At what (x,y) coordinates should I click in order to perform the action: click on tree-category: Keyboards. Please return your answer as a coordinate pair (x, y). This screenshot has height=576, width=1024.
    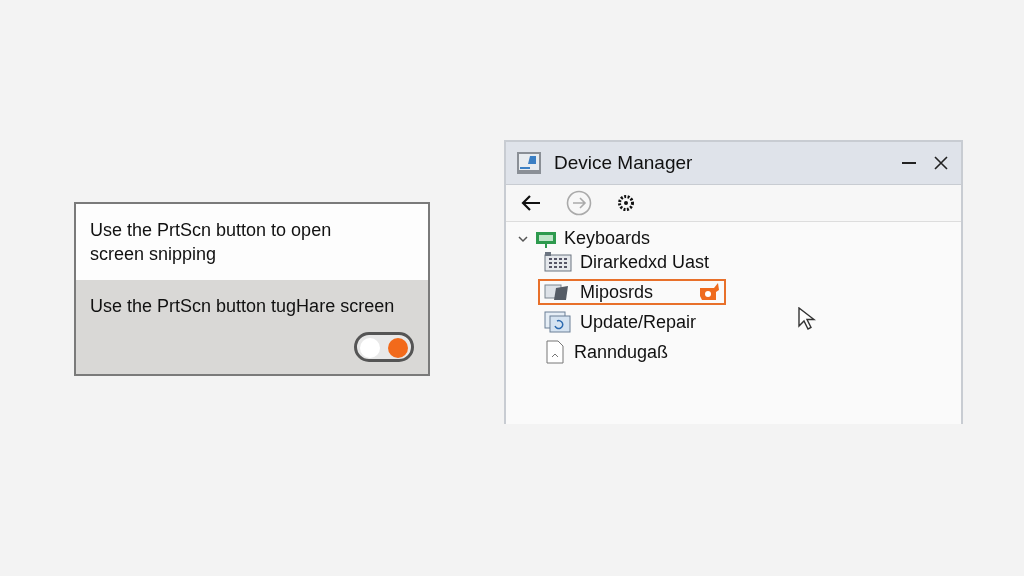
    Looking at the image, I should click on (607, 238).